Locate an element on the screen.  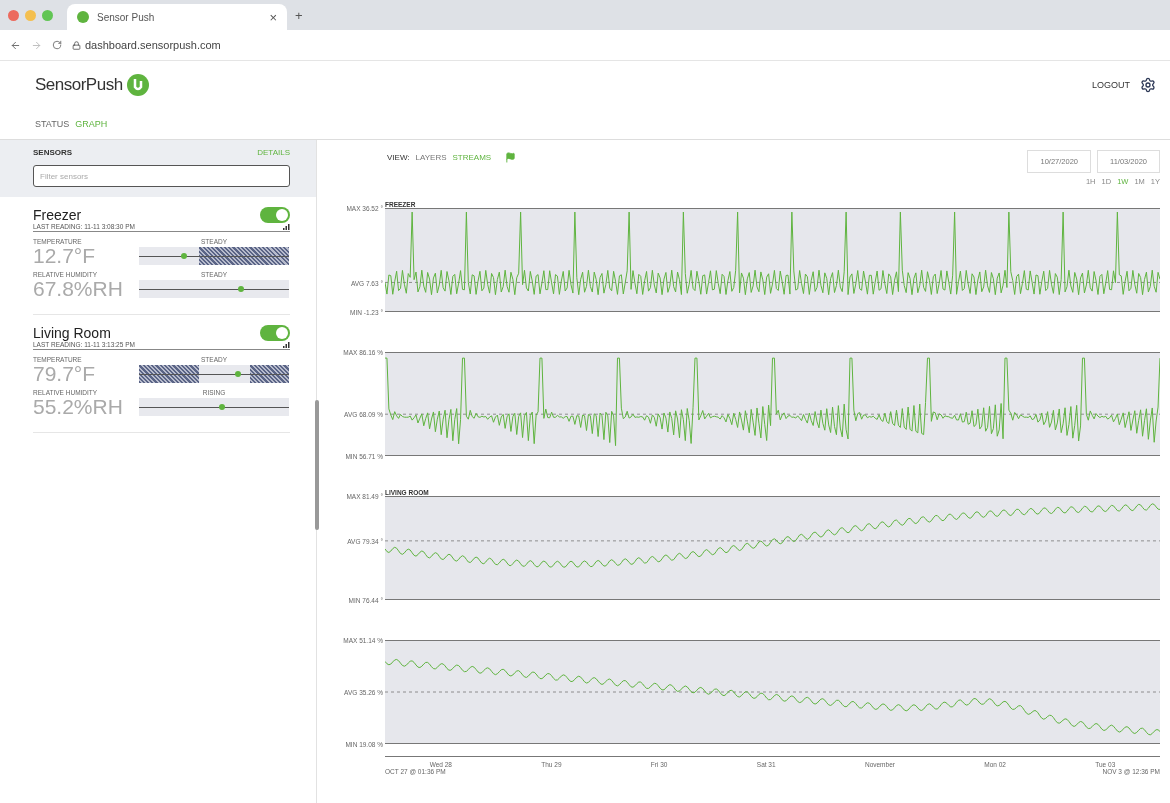
nav-tab: STATUS is located at coordinates (52, 124).